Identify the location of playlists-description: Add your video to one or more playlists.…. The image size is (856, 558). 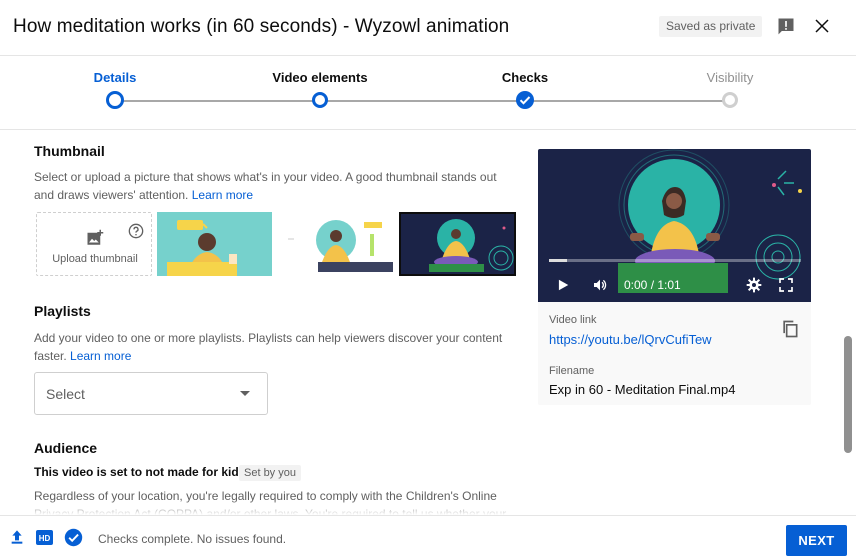
(269, 347).